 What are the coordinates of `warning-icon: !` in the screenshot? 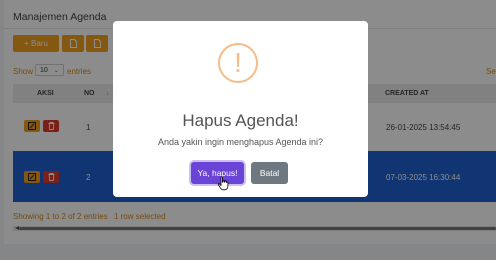 It's located at (238, 63).